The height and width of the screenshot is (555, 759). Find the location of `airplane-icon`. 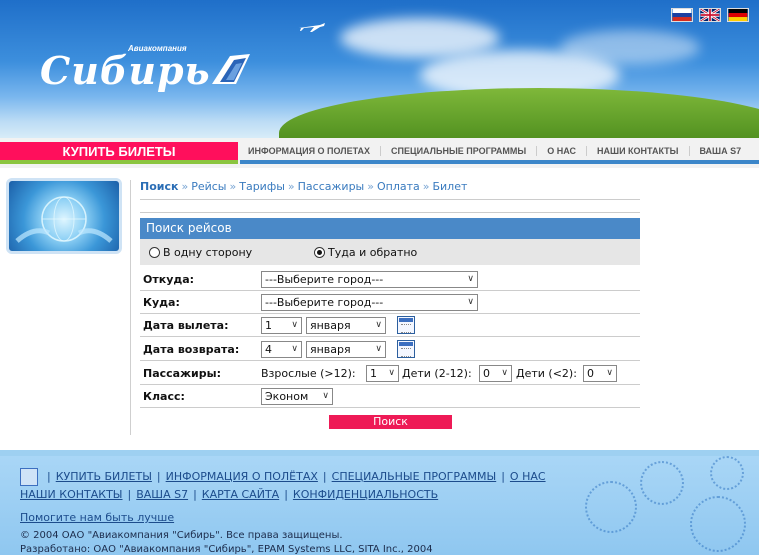

airplane-icon is located at coordinates (312, 27).